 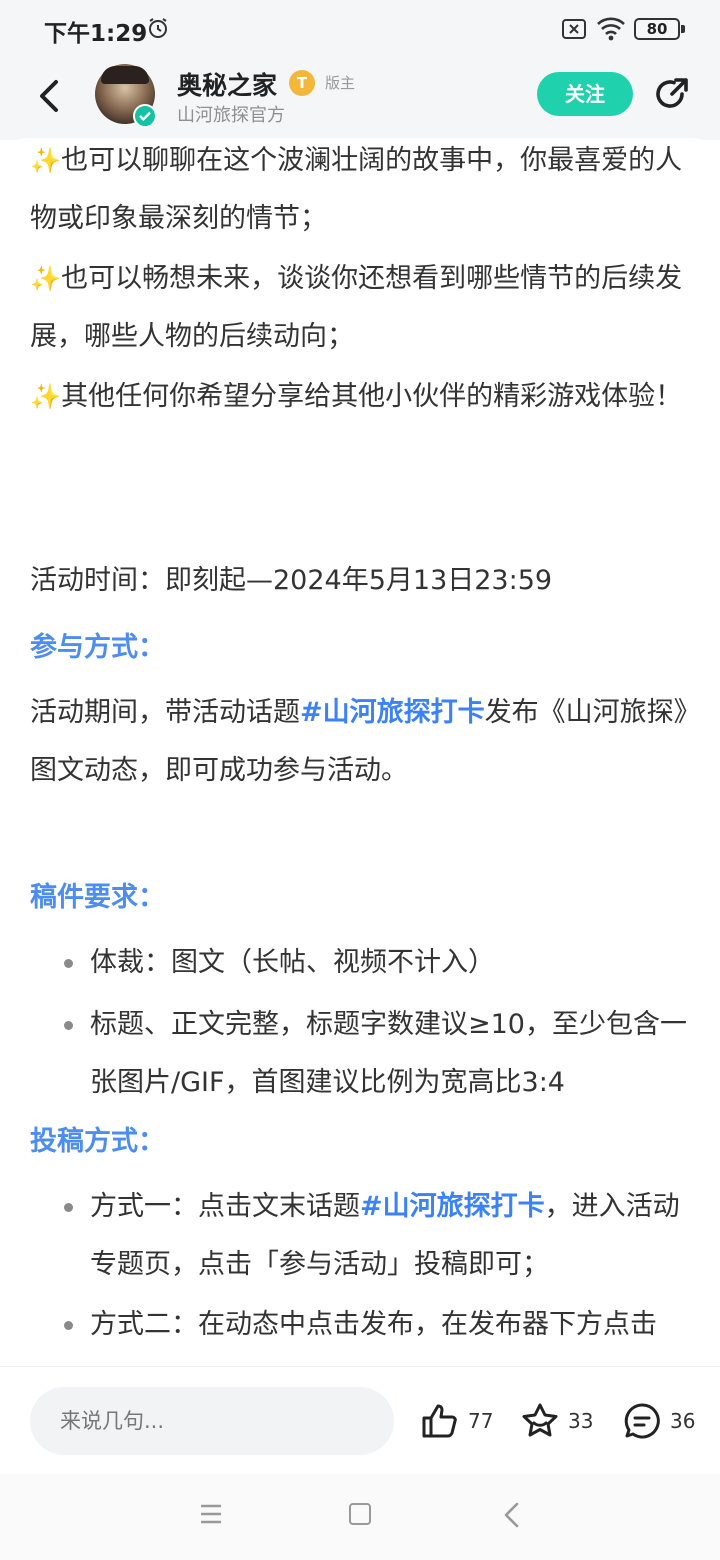 I want to click on paragraph: ✨其他任何你希望分享给其他小伙伴的精彩游戏体验！, so click(x=356, y=396).